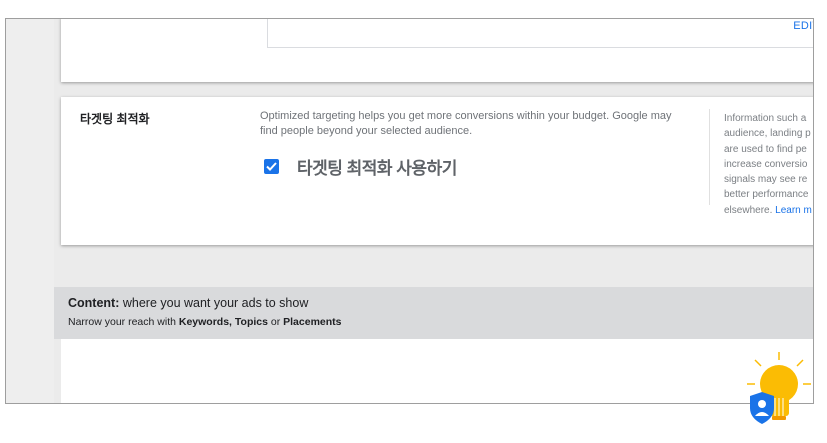  What do you see at coordinates (214, 303) in the screenshot?
I see `content-title-rest: where you want your ads to show` at bounding box center [214, 303].